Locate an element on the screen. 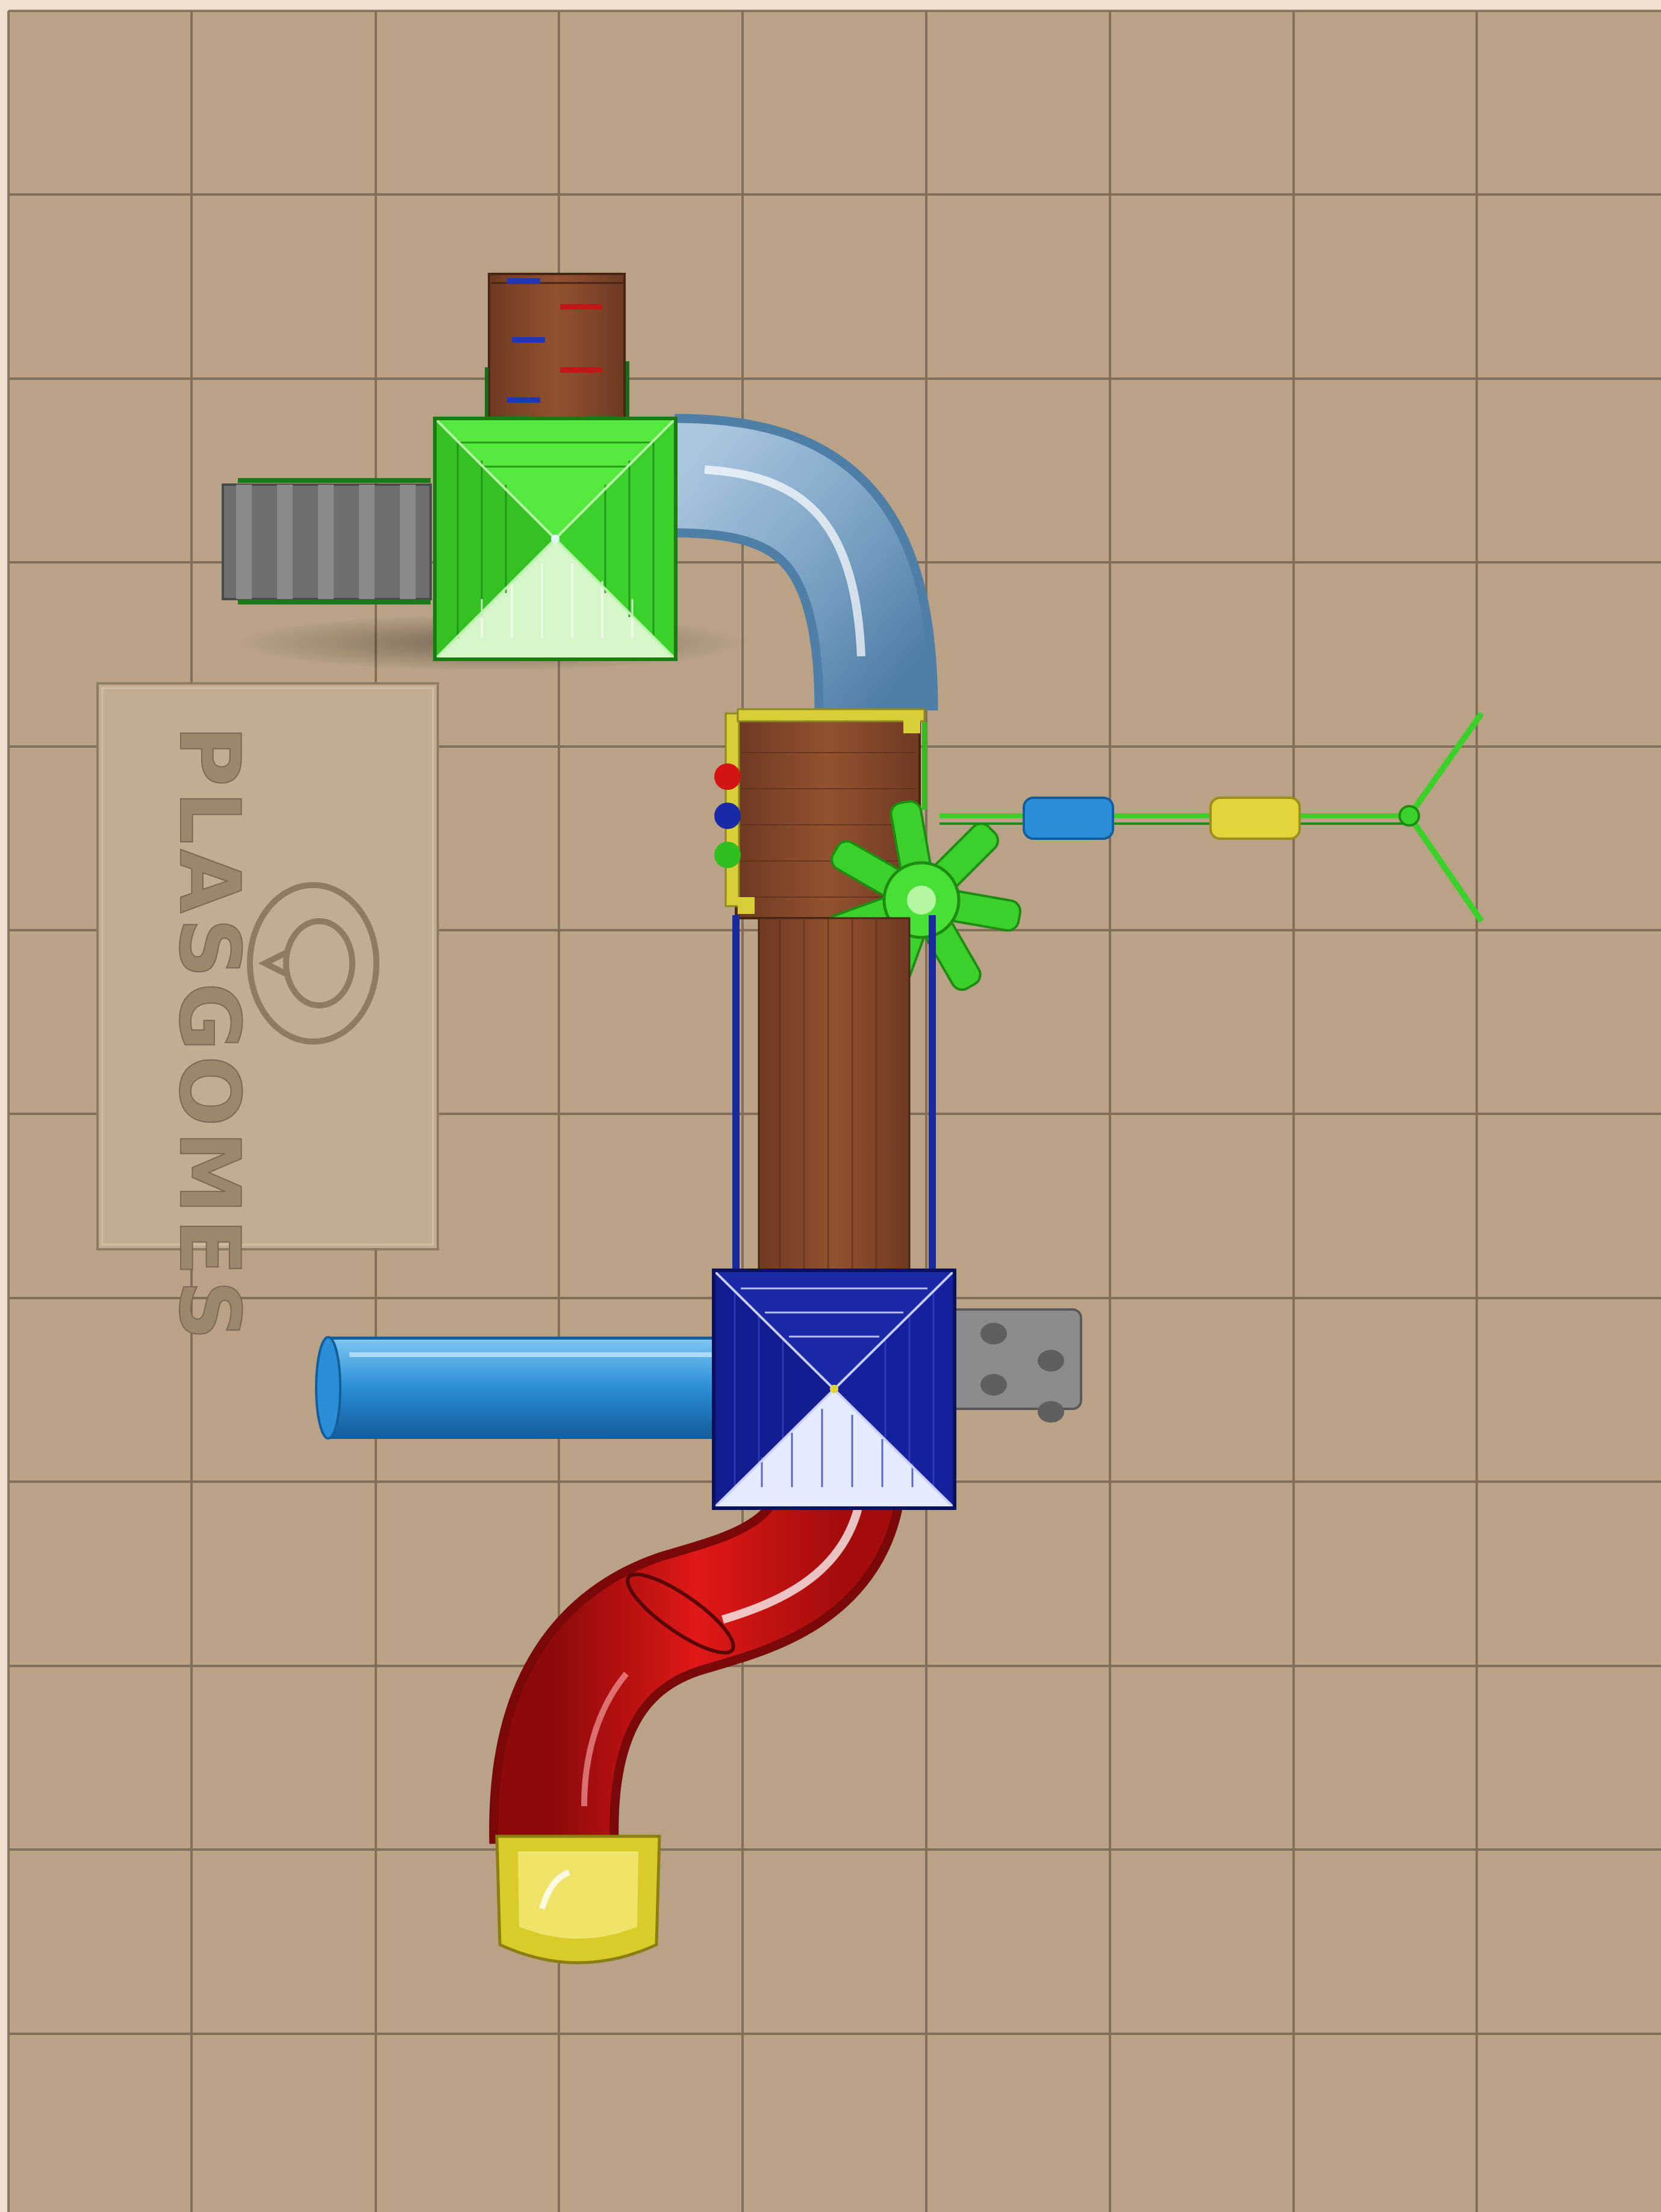 The width and height of the screenshot is (1661, 2212). slide-exit is located at coordinates (578, 1900).